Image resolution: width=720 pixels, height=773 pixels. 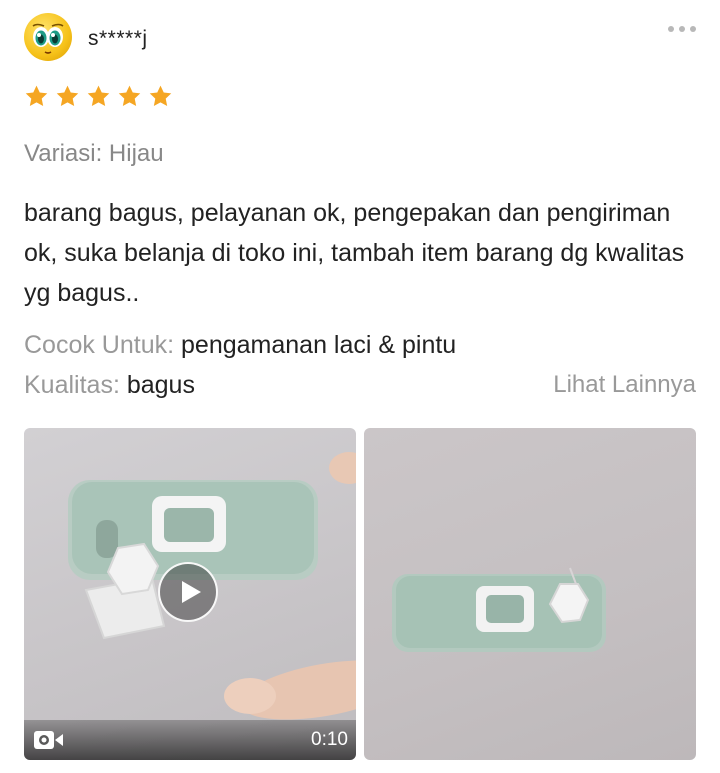 What do you see at coordinates (499, 609) in the screenshot?
I see `photo-image` at bounding box center [499, 609].